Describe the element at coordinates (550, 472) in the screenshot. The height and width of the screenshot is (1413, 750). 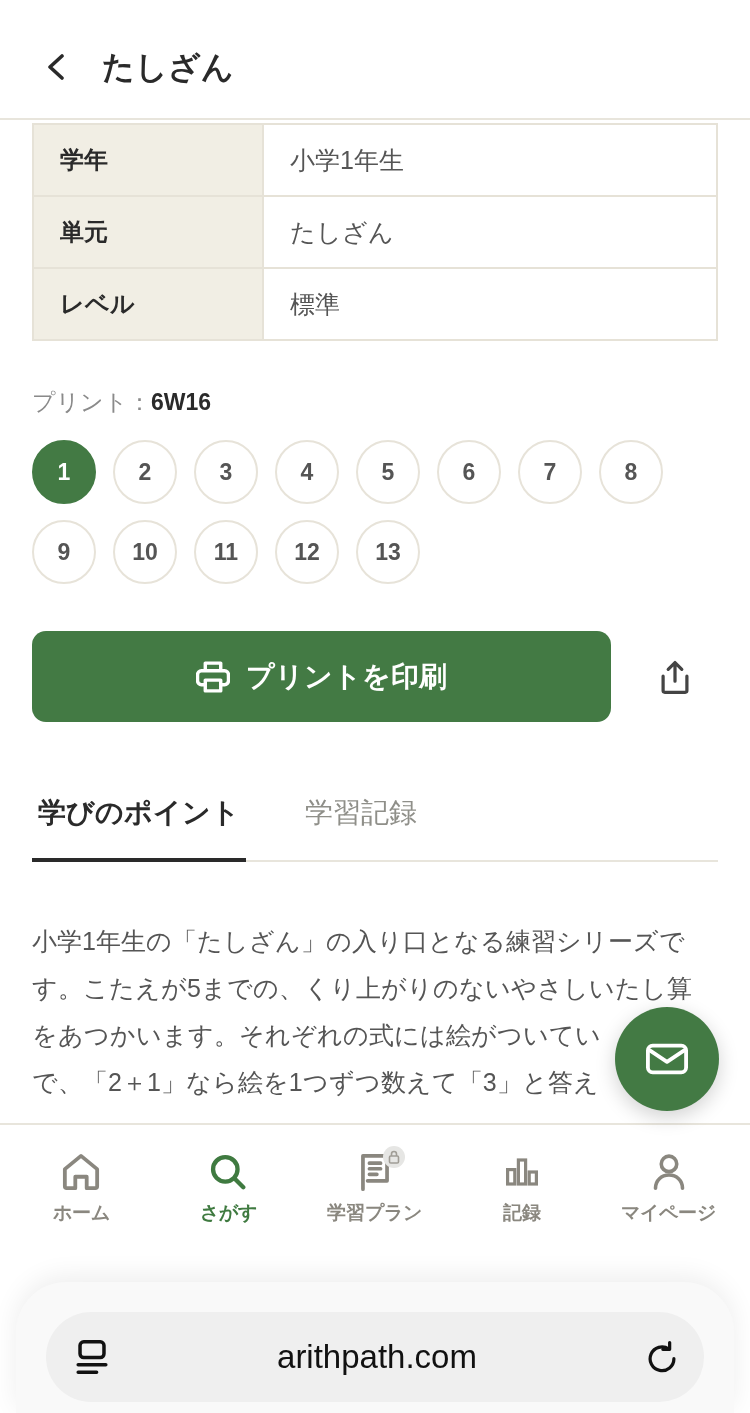
I see `print-number-button: 7` at that location.